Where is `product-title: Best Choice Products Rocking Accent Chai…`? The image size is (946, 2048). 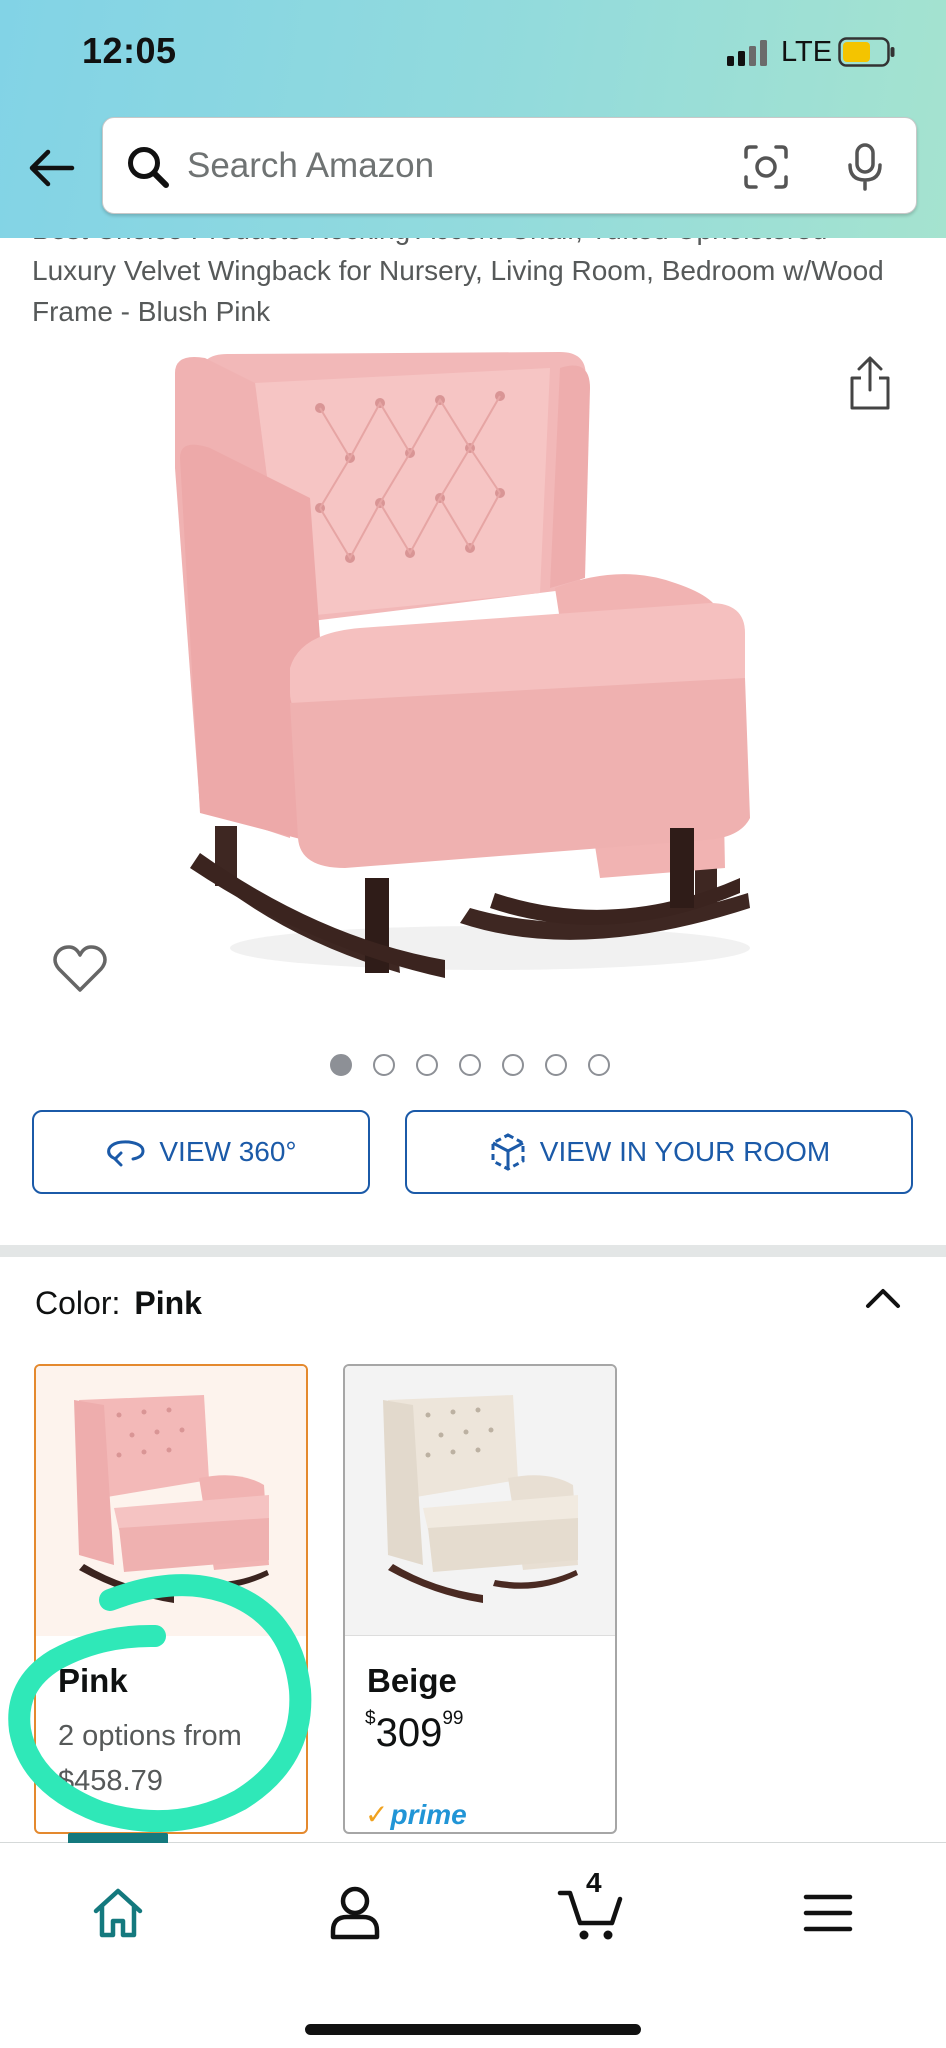
product-title: Best Choice Products Rocking Accent Chai… is located at coordinates (458, 282).